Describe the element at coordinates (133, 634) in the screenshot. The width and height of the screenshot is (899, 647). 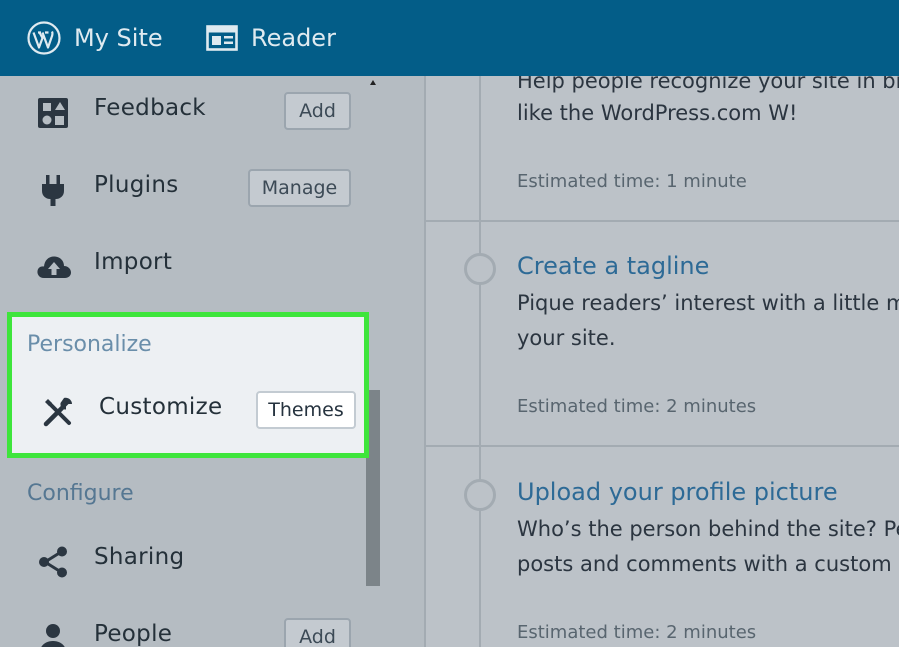
I see `sidebar-item-label: People` at that location.